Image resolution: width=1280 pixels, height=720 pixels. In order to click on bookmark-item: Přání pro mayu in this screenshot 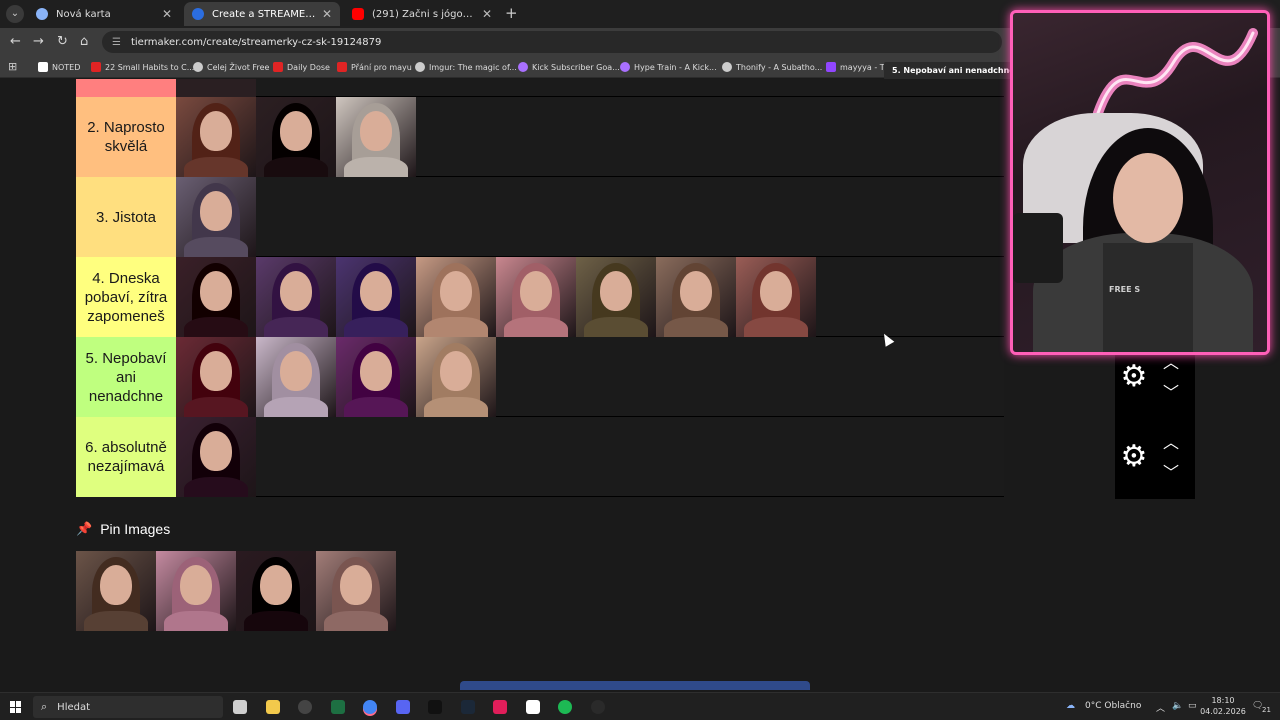, I will do `click(374, 67)`.